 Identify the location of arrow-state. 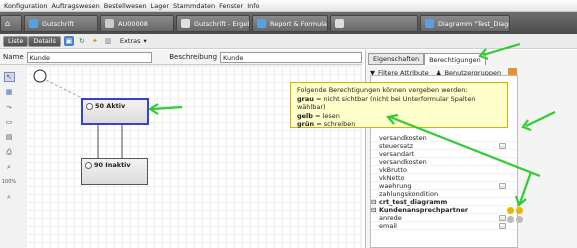
(167, 108).